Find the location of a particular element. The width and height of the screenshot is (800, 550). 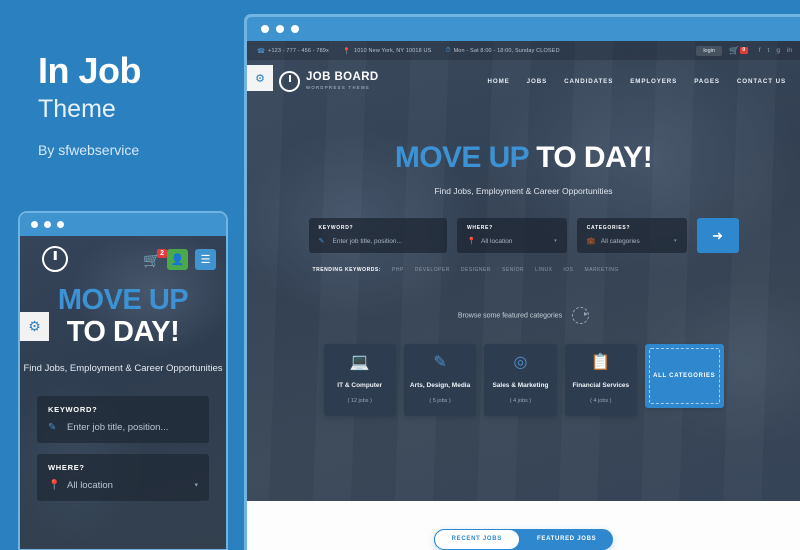

mobile-logo-icon is located at coordinates (55, 259).